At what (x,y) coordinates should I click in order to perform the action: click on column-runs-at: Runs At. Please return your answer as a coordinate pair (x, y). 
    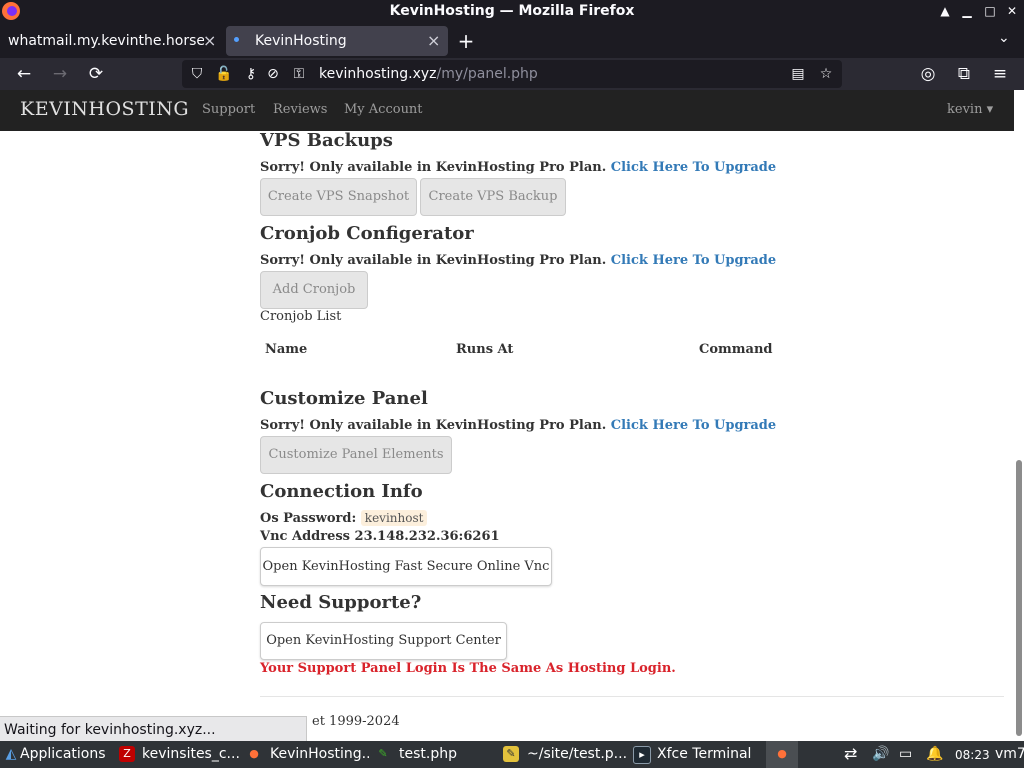
    Looking at the image, I should click on (485, 349).